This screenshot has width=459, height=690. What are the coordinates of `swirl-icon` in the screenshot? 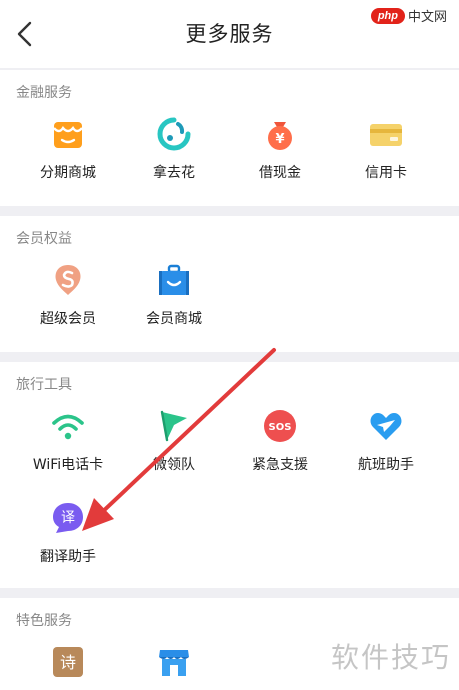 It's located at (174, 134).